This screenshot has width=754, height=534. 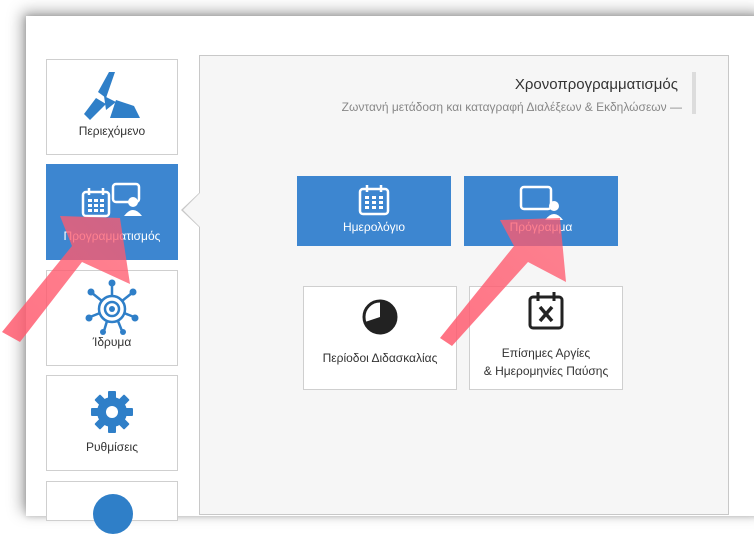 What do you see at coordinates (546, 311) in the screenshot?
I see `calendar-x-icon` at bounding box center [546, 311].